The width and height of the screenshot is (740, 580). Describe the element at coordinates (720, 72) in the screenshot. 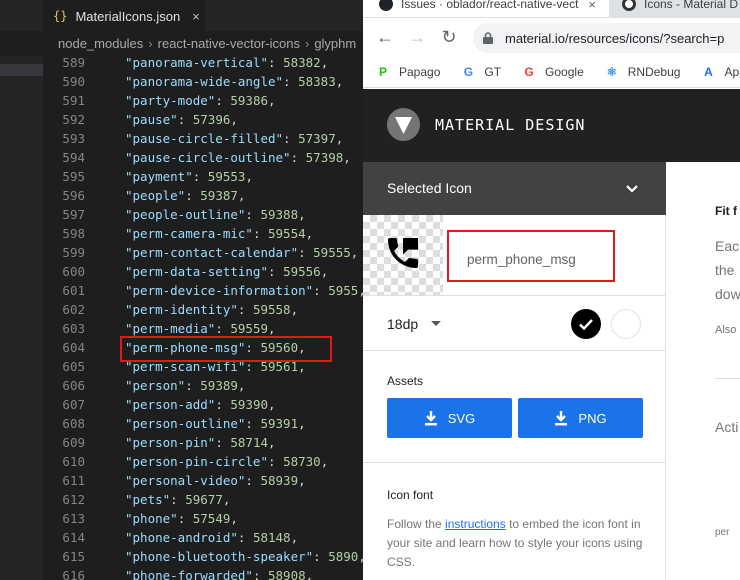

I see `bookmark-applis: A AppLis` at that location.